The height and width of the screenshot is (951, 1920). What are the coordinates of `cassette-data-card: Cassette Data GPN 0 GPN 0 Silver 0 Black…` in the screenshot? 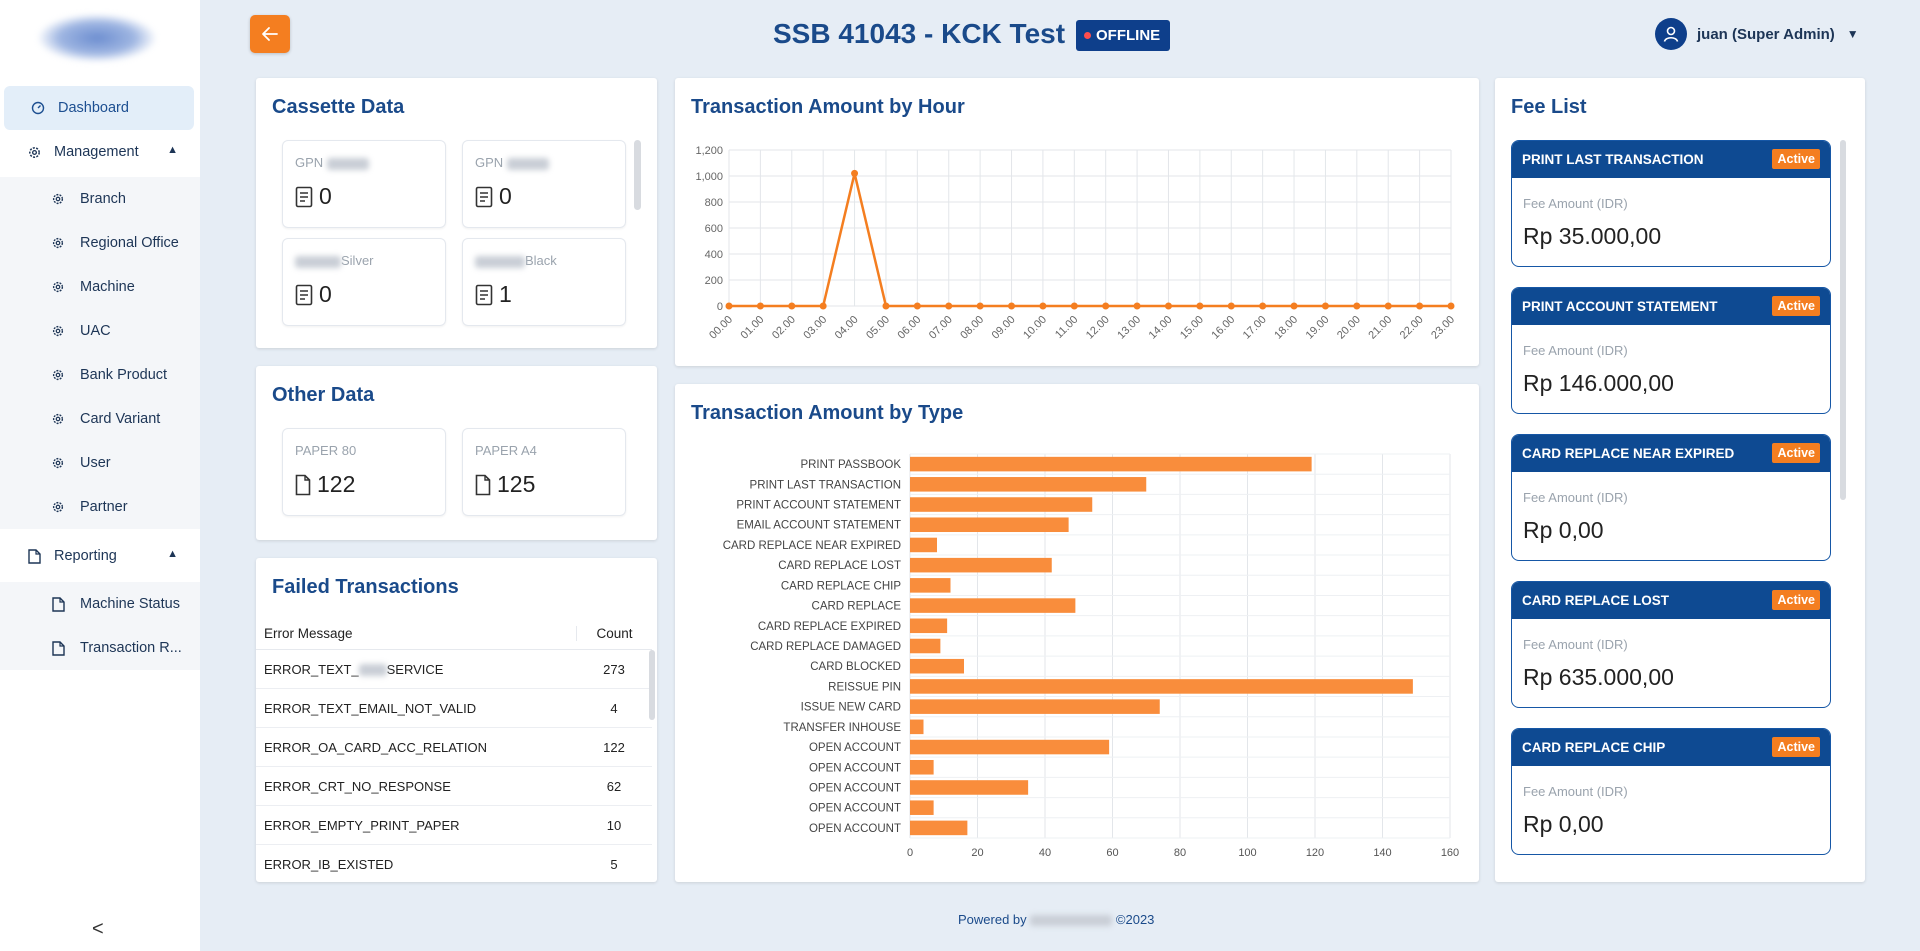 It's located at (456, 213).